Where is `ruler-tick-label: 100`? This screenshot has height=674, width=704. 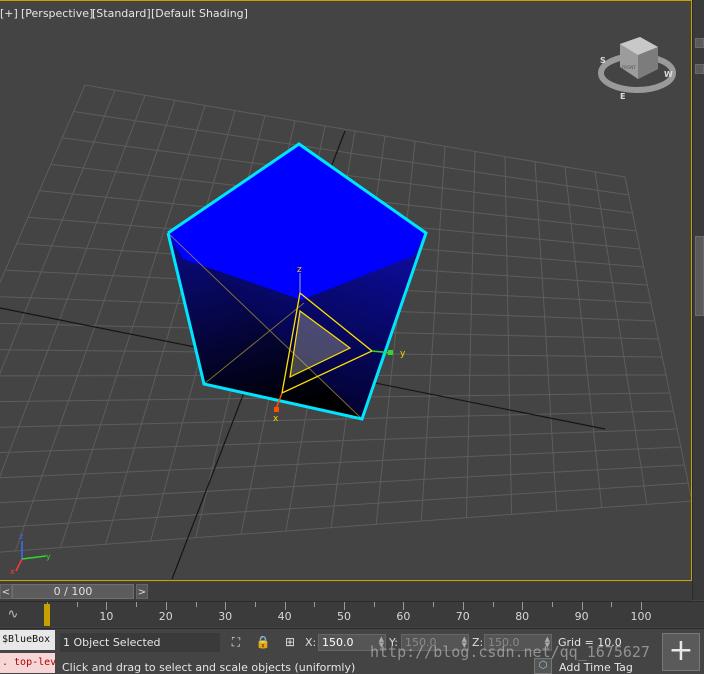
ruler-tick-label: 100 is located at coordinates (641, 616).